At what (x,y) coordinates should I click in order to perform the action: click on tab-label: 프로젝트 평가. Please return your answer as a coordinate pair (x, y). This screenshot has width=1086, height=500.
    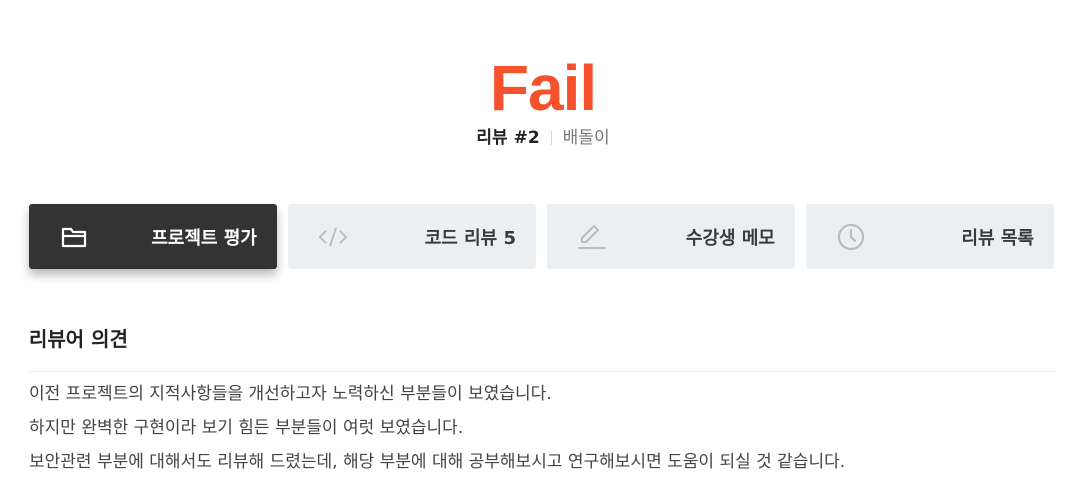
    Looking at the image, I should click on (204, 238).